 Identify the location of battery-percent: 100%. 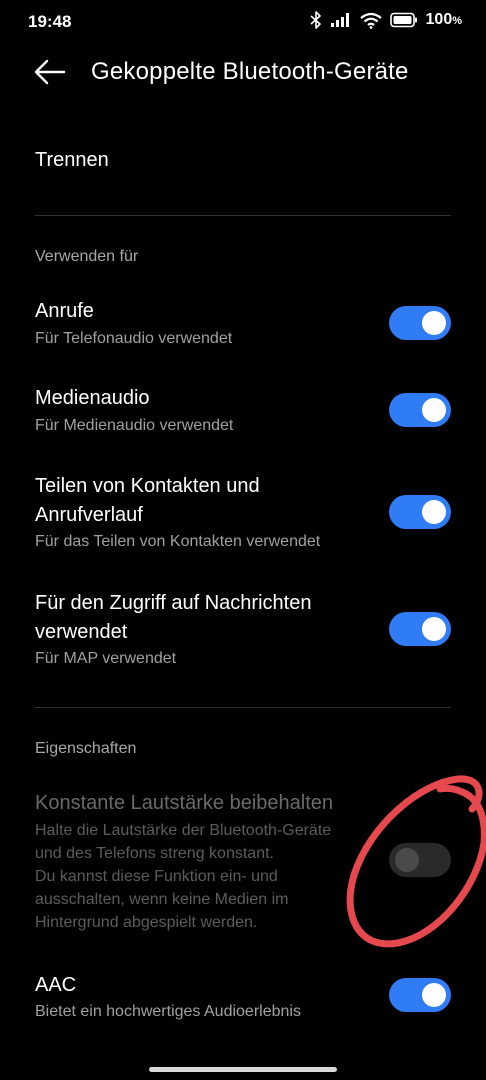
(443, 19).